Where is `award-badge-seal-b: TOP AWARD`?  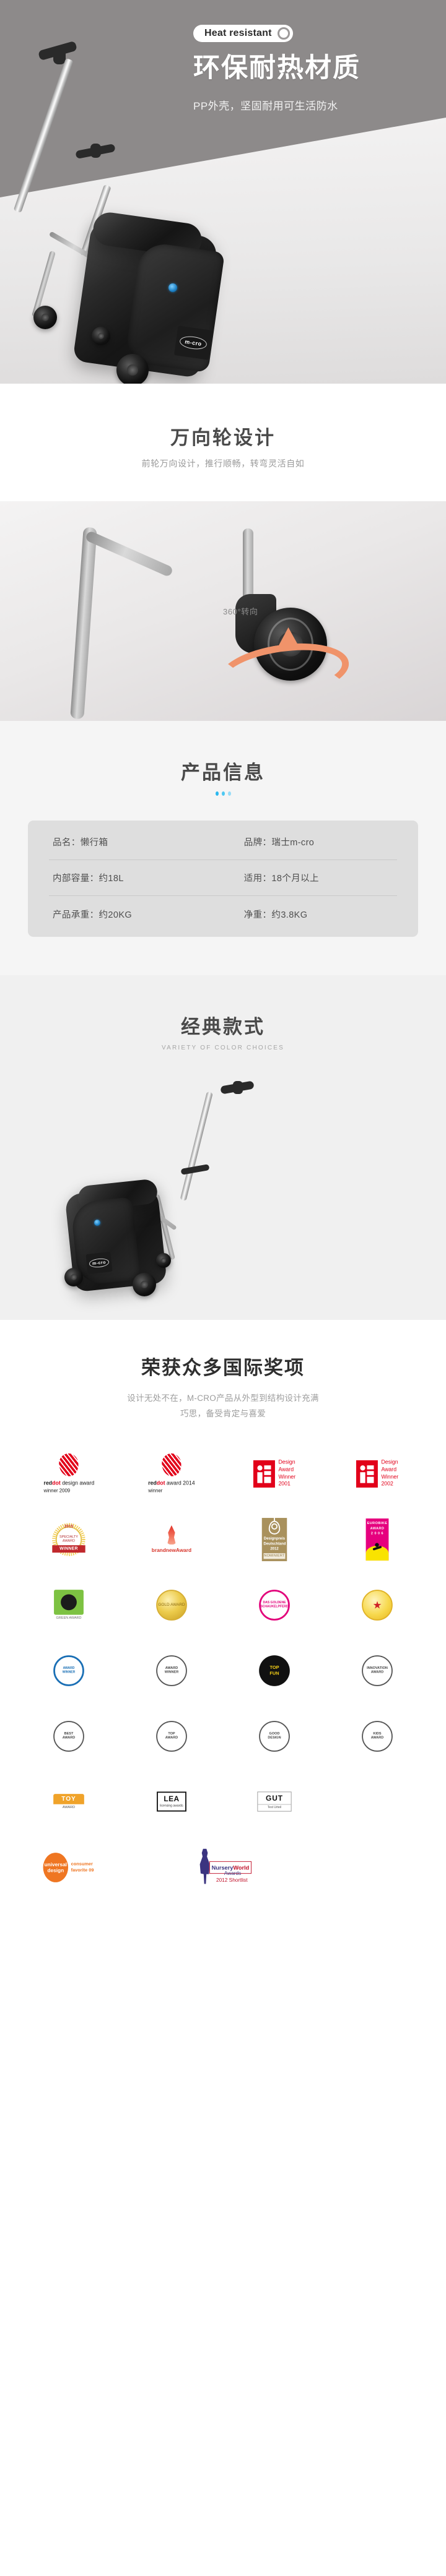
award-badge-seal-b: TOP AWARD is located at coordinates (171, 1736).